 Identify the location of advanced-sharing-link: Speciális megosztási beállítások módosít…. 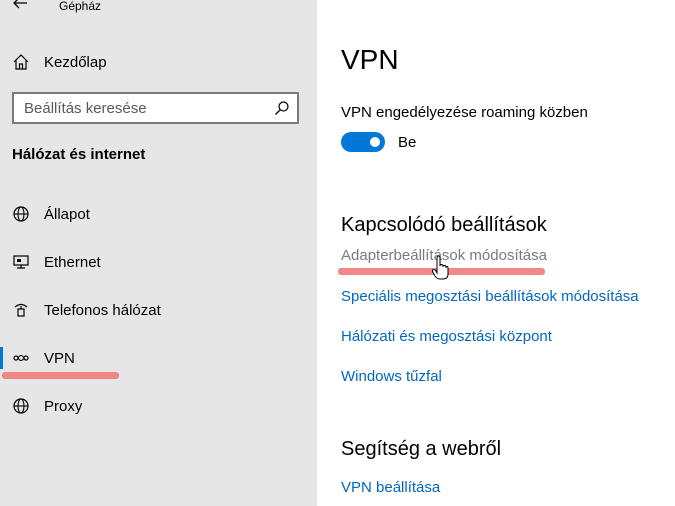
(490, 296).